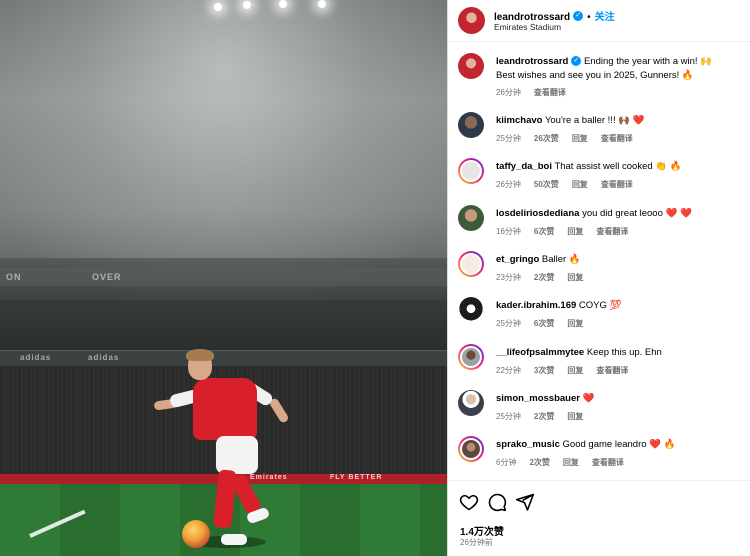 The image size is (750, 556). I want to click on comment-username: sprako_music, so click(528, 444).